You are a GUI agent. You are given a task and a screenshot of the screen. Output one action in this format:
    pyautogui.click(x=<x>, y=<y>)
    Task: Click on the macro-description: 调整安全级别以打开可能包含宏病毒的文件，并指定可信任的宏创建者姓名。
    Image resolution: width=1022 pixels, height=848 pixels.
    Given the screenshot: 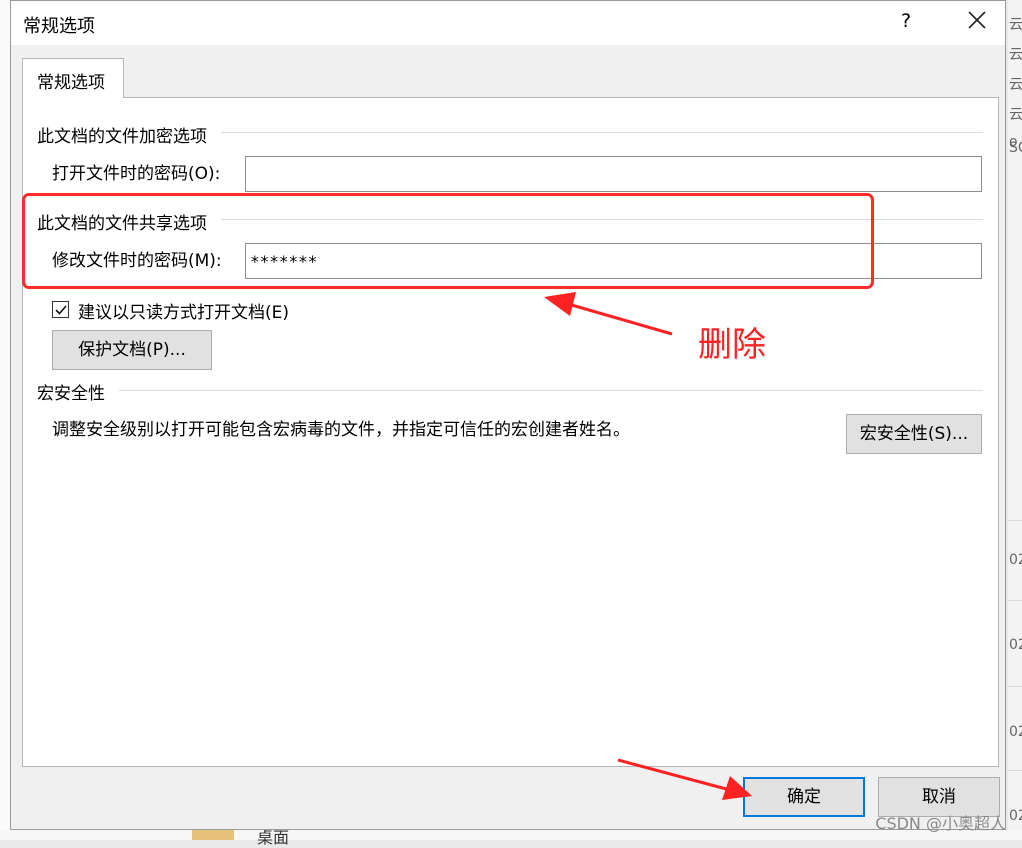 What is the action you would take?
    pyautogui.click(x=341, y=430)
    